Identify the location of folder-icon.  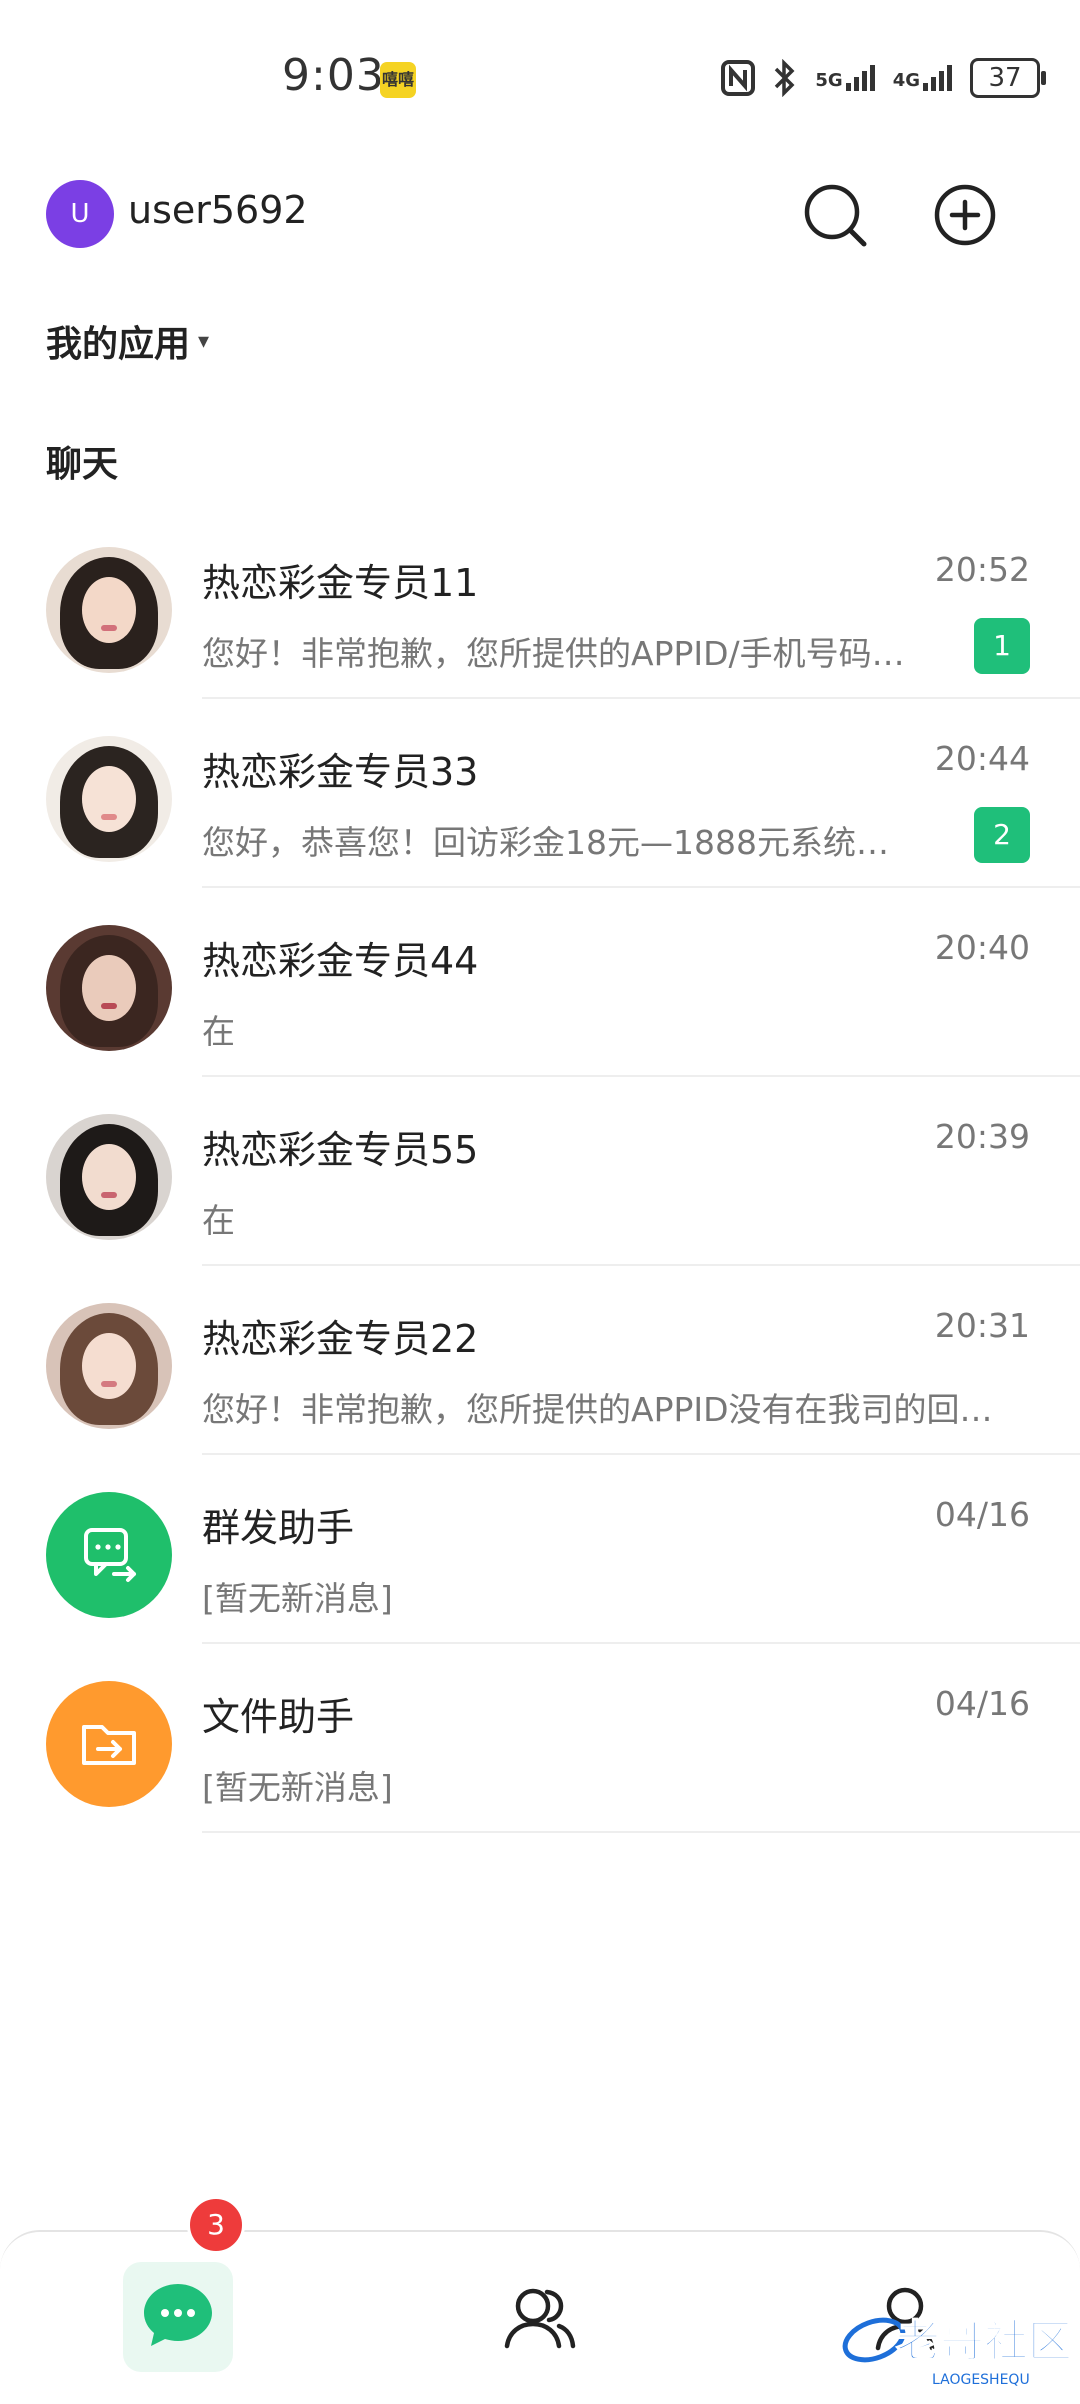
(109, 1745).